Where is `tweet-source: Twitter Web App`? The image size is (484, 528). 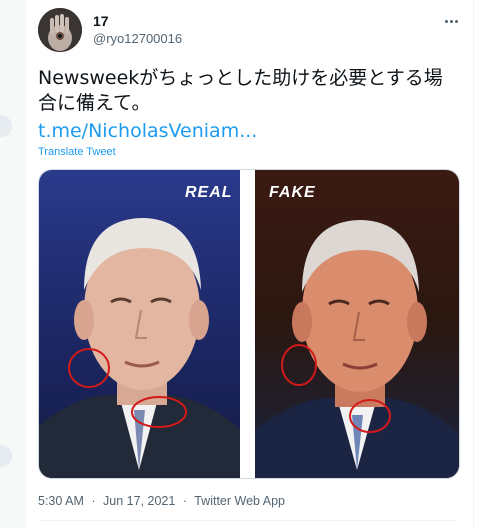 tweet-source: Twitter Web App is located at coordinates (239, 501).